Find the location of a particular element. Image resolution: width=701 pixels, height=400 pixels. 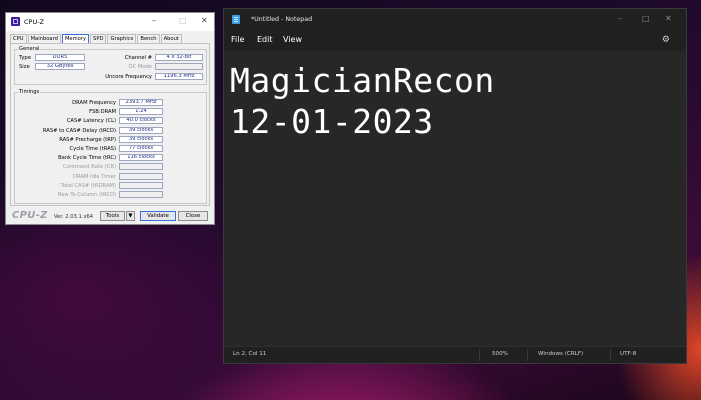

notepad-close-button: ✕ is located at coordinates (668, 18).